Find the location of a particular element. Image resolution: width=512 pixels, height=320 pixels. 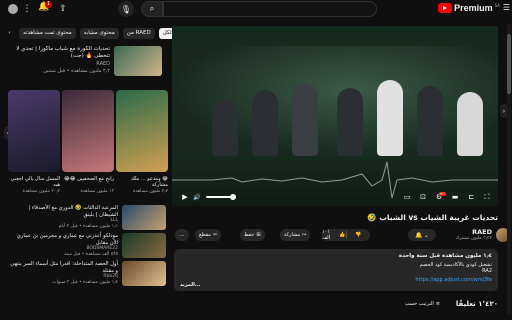

chip-related: محتوى مشابه is located at coordinates (99, 33).